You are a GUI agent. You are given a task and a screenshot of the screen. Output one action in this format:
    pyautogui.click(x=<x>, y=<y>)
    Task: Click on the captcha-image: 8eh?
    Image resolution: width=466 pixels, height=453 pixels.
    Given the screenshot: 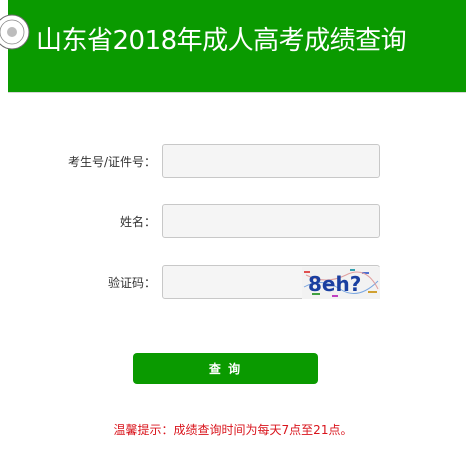 What is the action you would take?
    pyautogui.click(x=341, y=283)
    